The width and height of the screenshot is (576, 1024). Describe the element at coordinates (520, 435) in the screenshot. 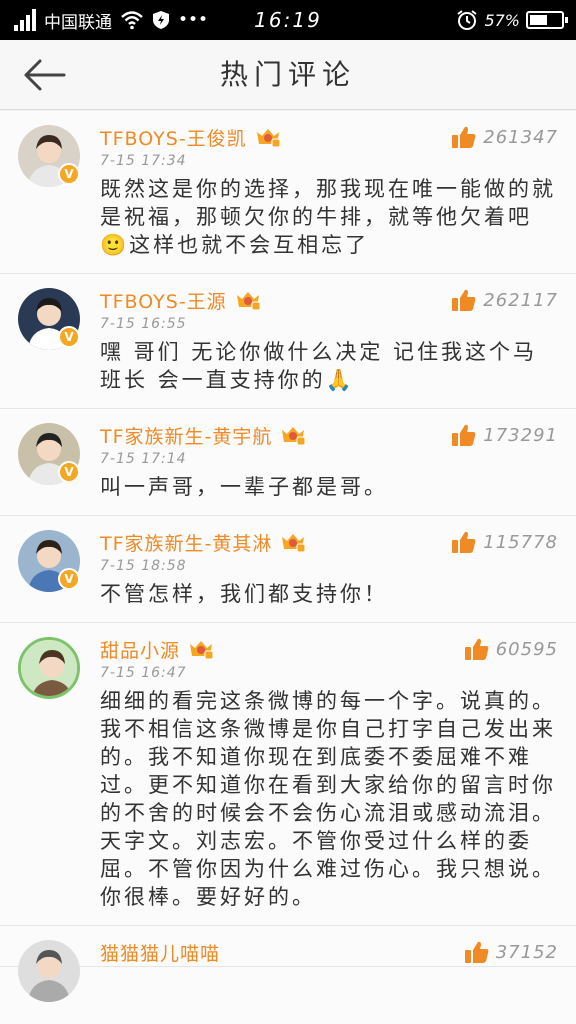

I see `like-count: 173291` at that location.